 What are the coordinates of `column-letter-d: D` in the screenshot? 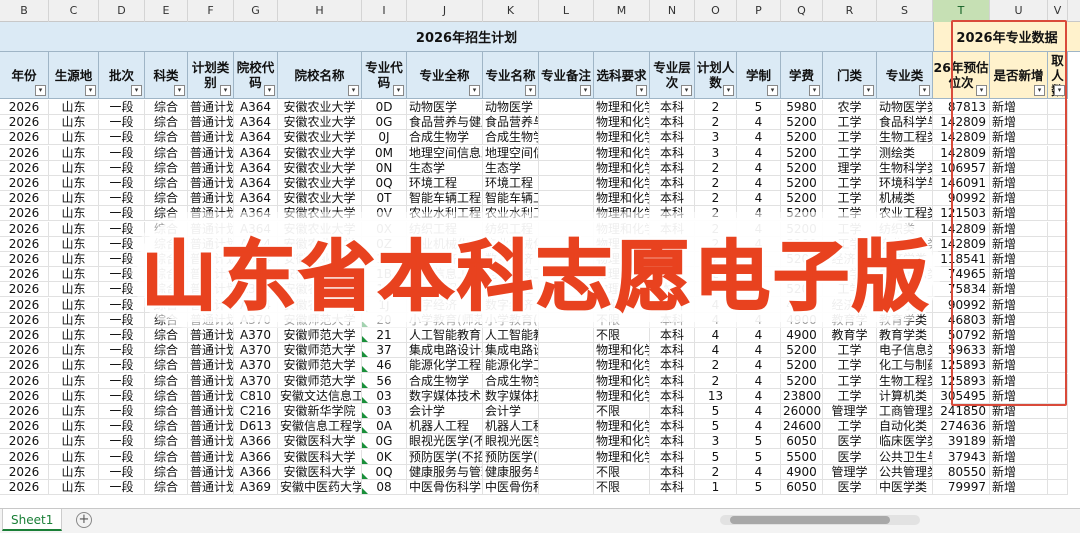 It's located at (122, 11).